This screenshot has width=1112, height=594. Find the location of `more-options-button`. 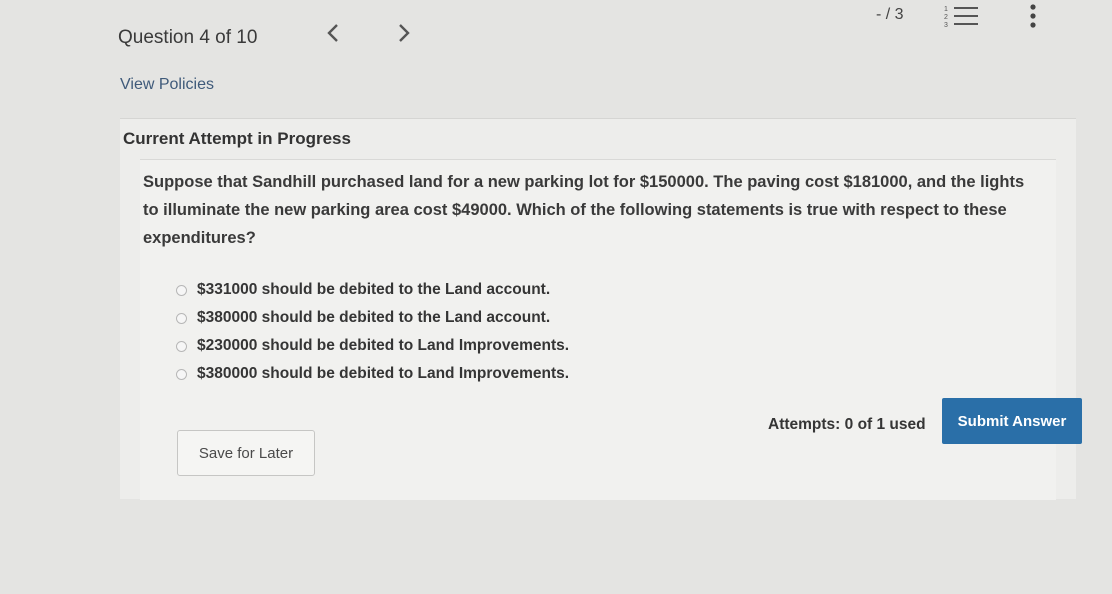

more-options-button is located at coordinates (1033, 16).